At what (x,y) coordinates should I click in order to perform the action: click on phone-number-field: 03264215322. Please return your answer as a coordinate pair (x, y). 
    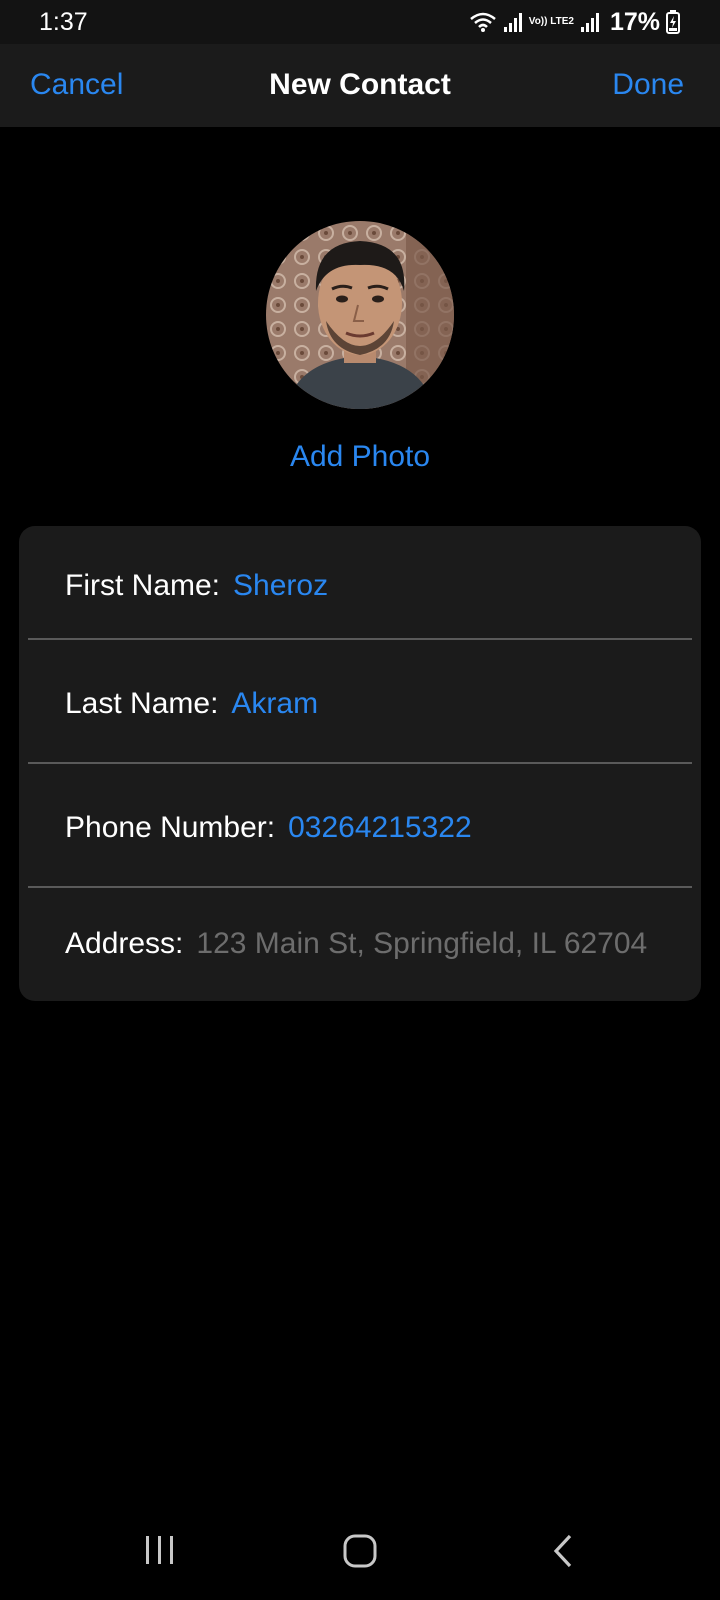
    Looking at the image, I should click on (380, 828).